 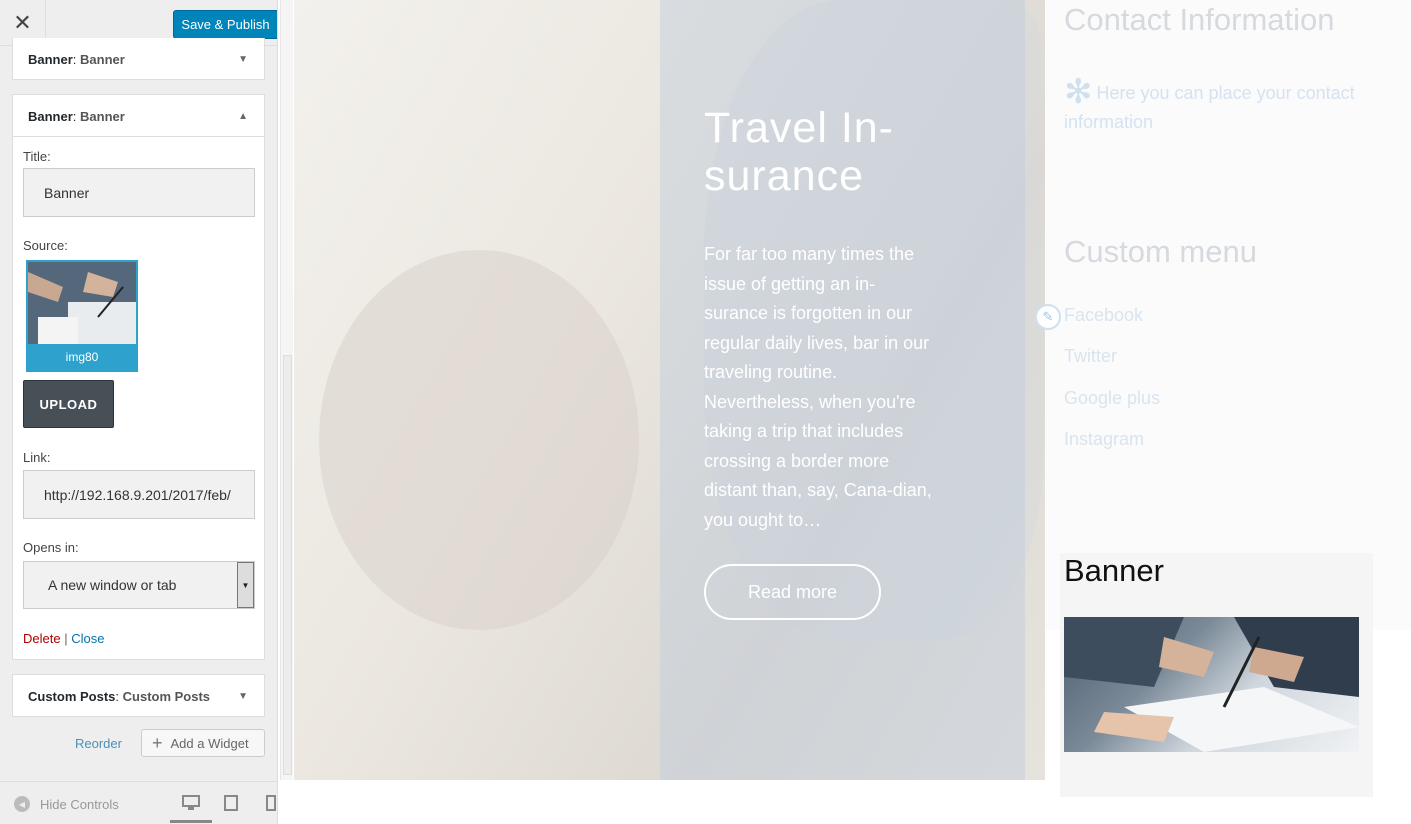 I want to click on save-publish-button: Save & Publish, so click(x=225, y=24).